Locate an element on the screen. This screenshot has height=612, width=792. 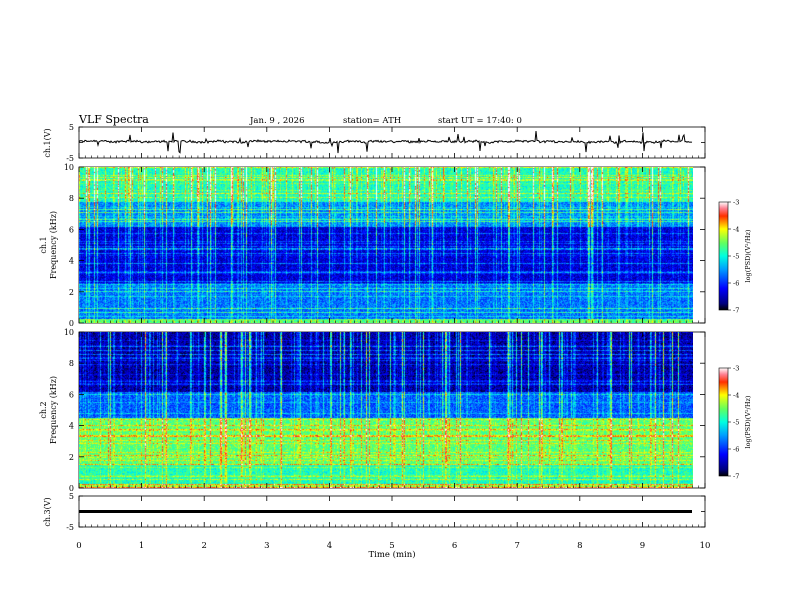
ch2-spec-channel-label: ch.2 is located at coordinates (43, 409).